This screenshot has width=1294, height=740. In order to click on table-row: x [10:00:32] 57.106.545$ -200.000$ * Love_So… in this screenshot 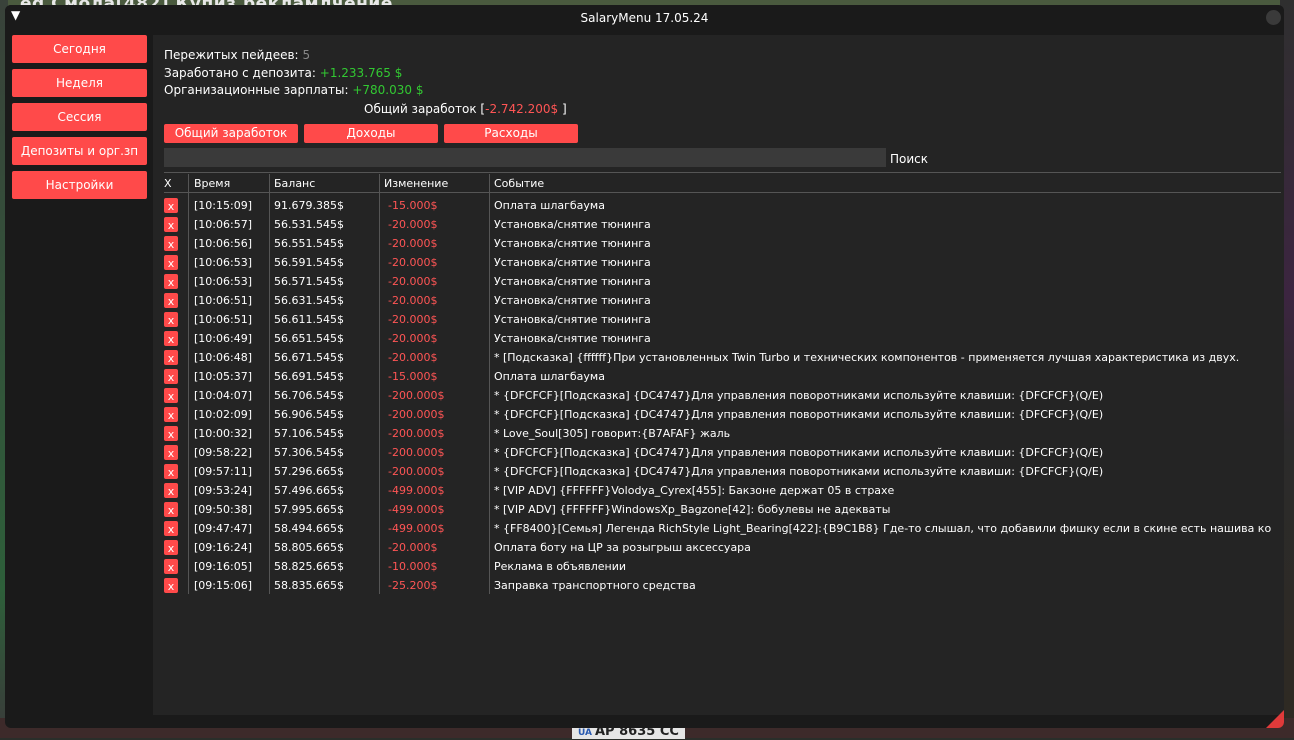, I will do `click(722, 433)`.